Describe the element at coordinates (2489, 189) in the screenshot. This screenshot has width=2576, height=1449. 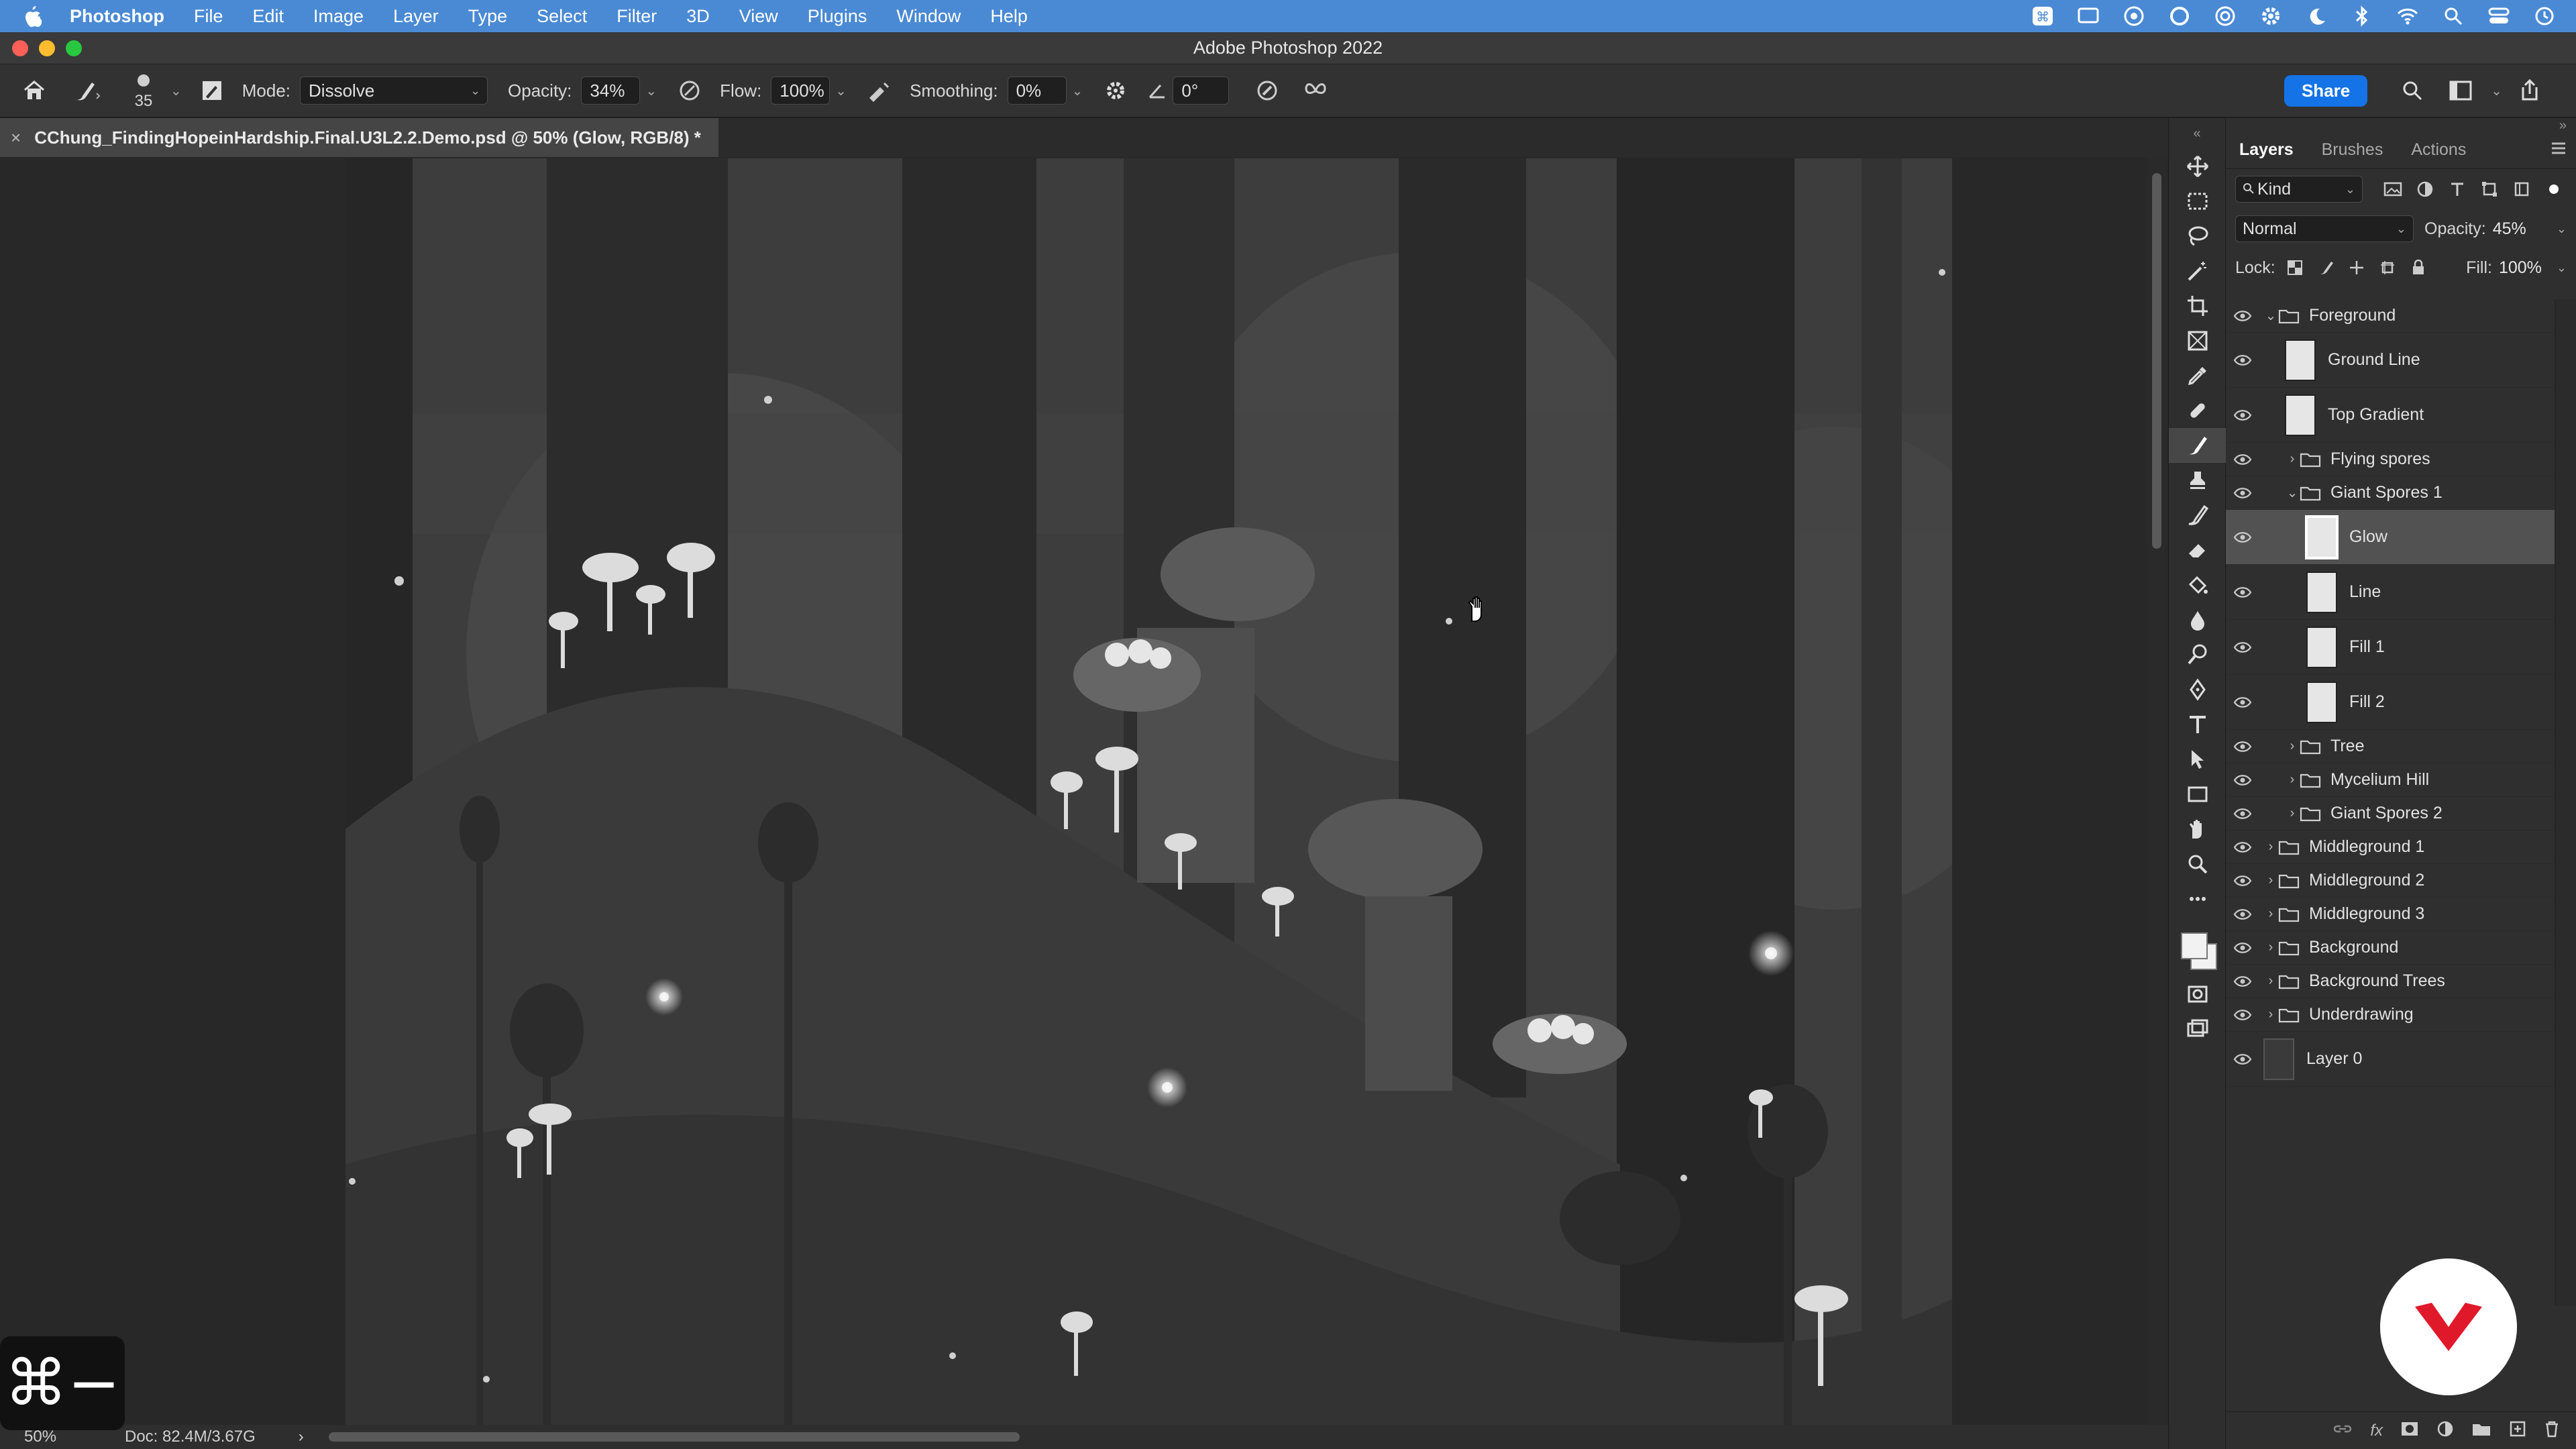
I see `filter-shape-layers-icon` at that location.